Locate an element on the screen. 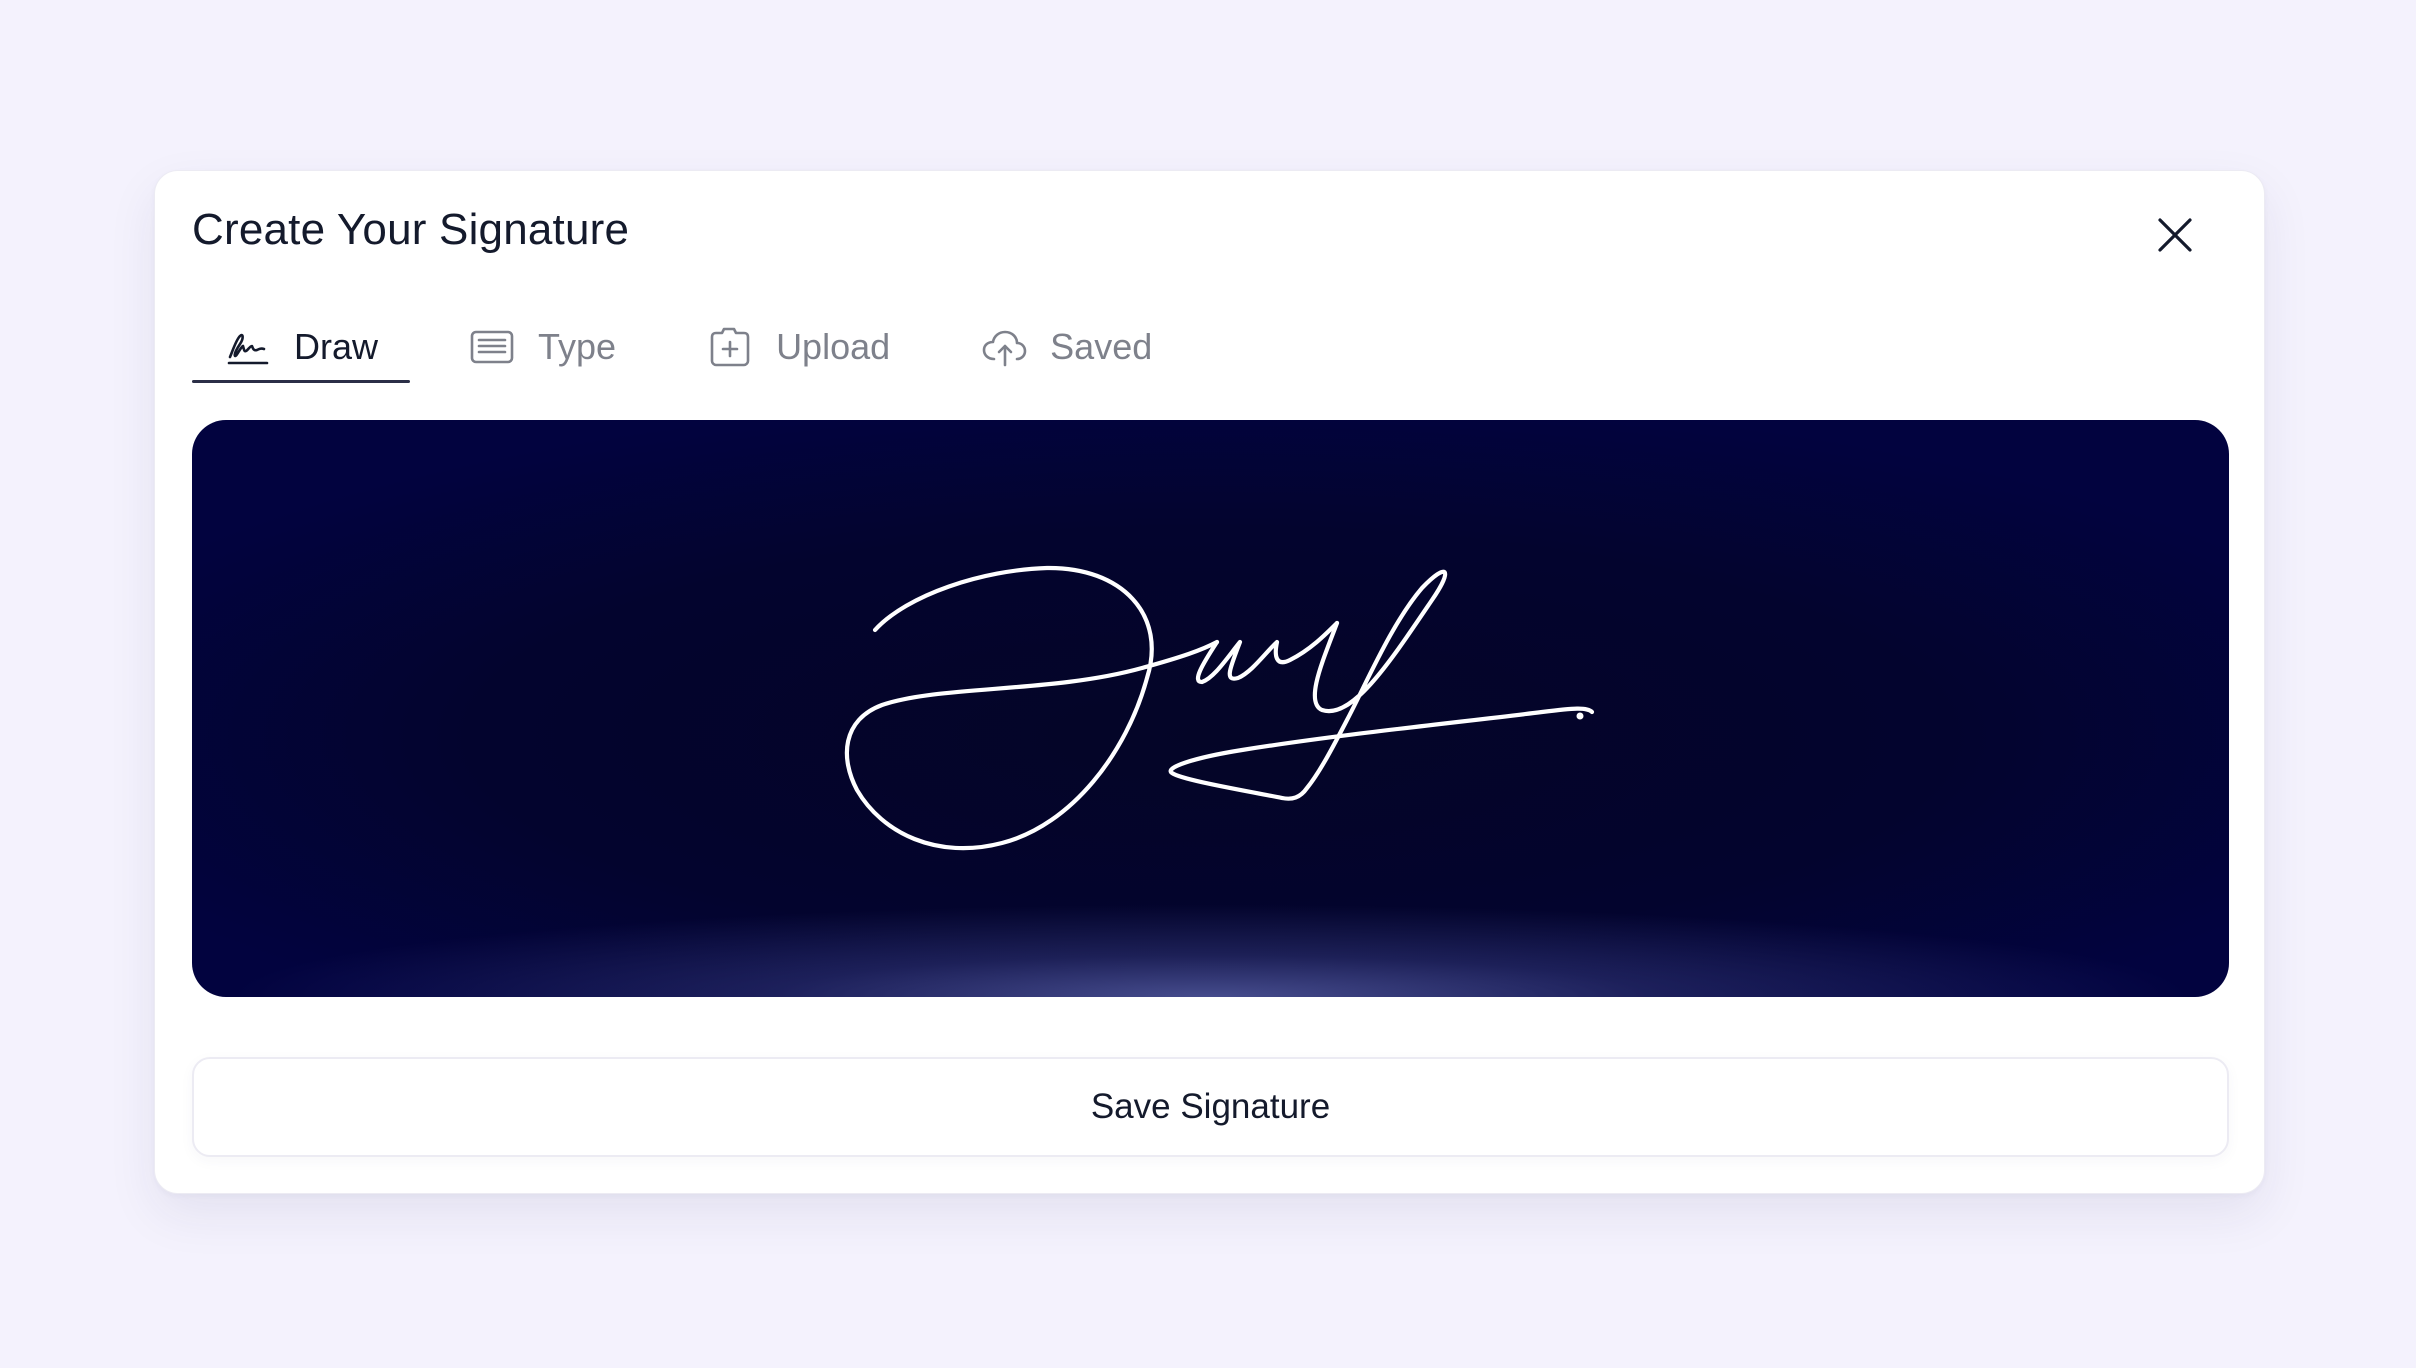 The image size is (2416, 1368). signature-pen-icon is located at coordinates (248, 349).